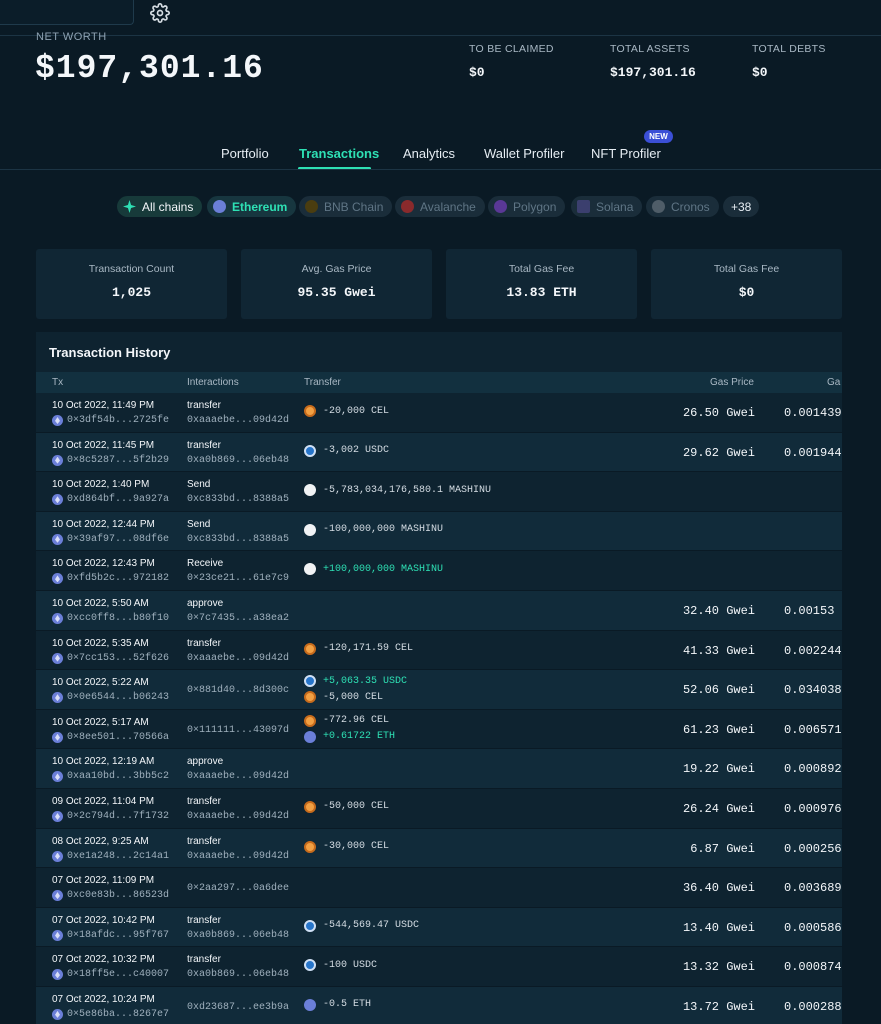 Image resolution: width=881 pixels, height=1024 pixels. What do you see at coordinates (160, 206) in the screenshot?
I see `chain-chip-all: All chains` at bounding box center [160, 206].